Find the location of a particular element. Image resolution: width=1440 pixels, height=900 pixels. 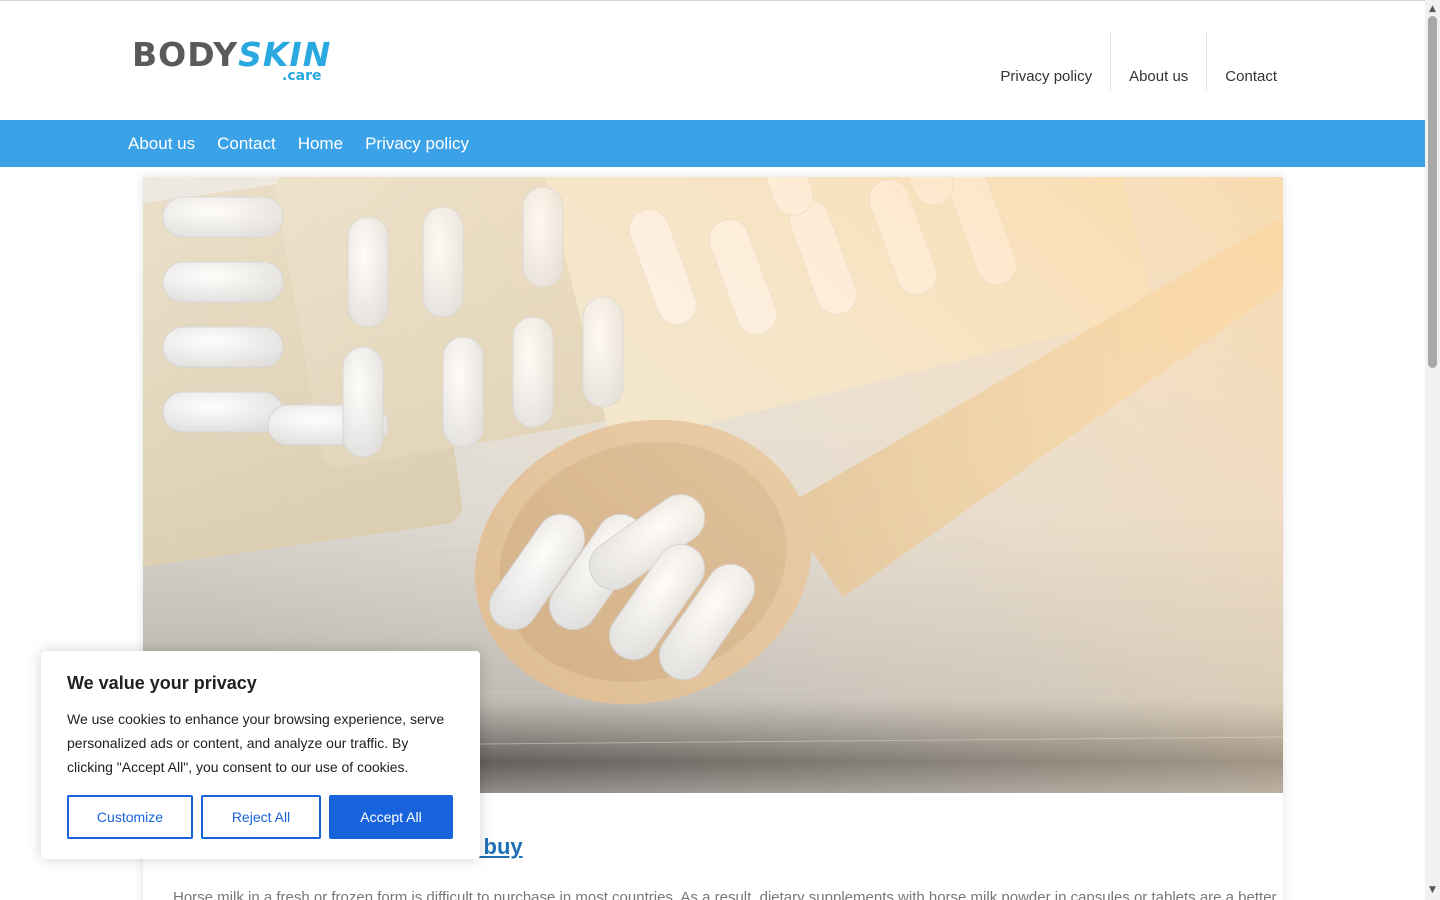

top-nav-contact: Contact is located at coordinates (1250, 61).